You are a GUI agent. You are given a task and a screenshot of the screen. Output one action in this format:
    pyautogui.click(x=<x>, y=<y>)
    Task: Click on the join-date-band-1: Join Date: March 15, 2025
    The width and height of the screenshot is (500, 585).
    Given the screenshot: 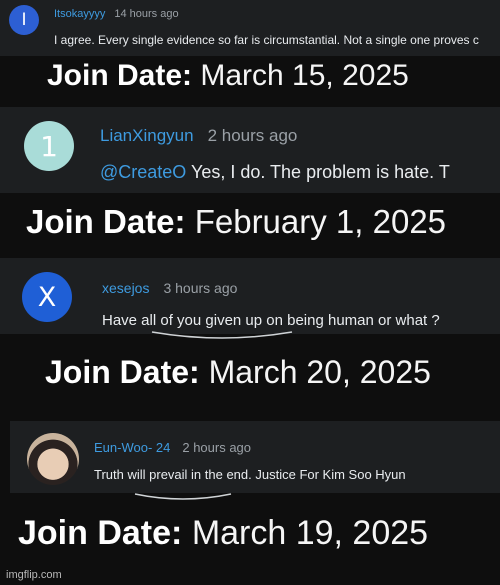 What is the action you would take?
    pyautogui.click(x=250, y=78)
    